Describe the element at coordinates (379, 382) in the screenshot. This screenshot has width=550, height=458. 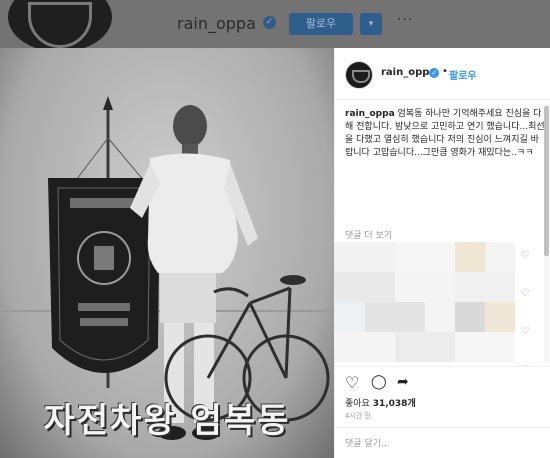
I see `comment-icon: ◯` at that location.